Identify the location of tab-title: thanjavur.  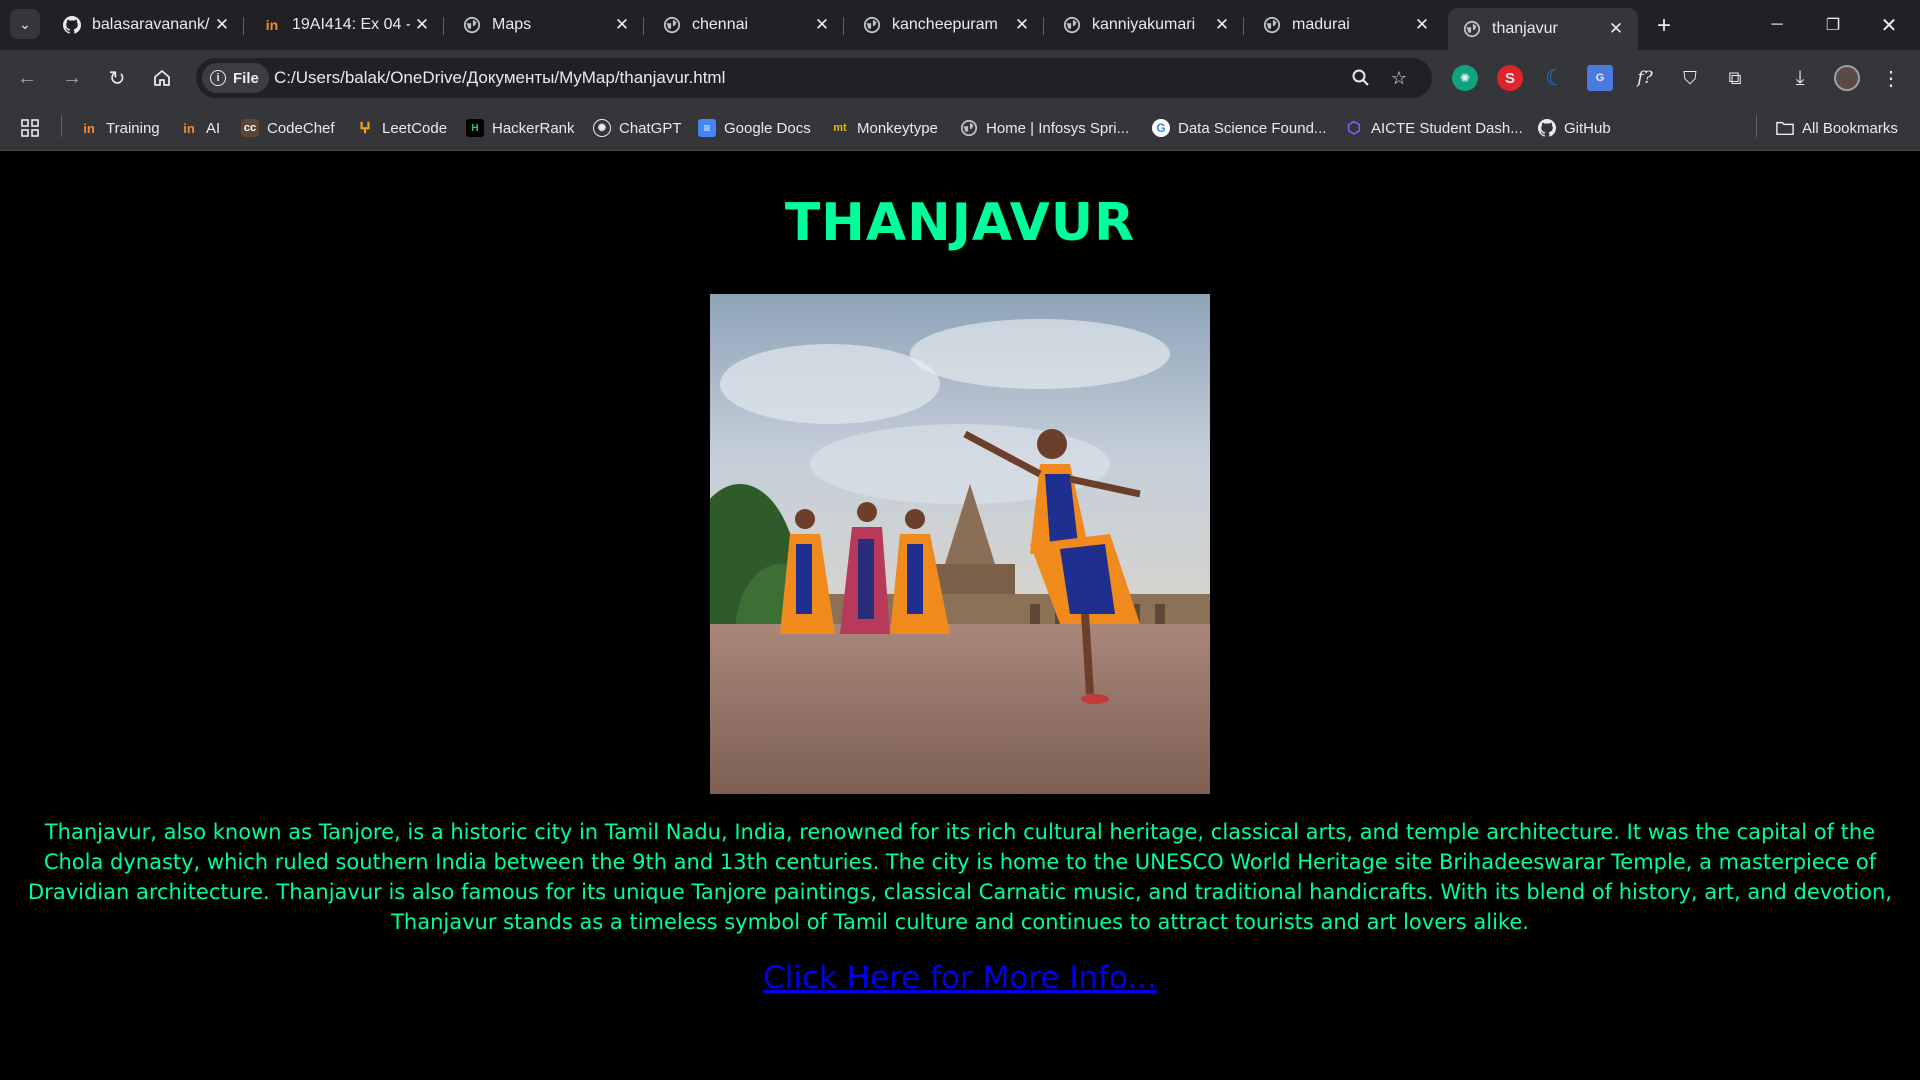
(1525, 28).